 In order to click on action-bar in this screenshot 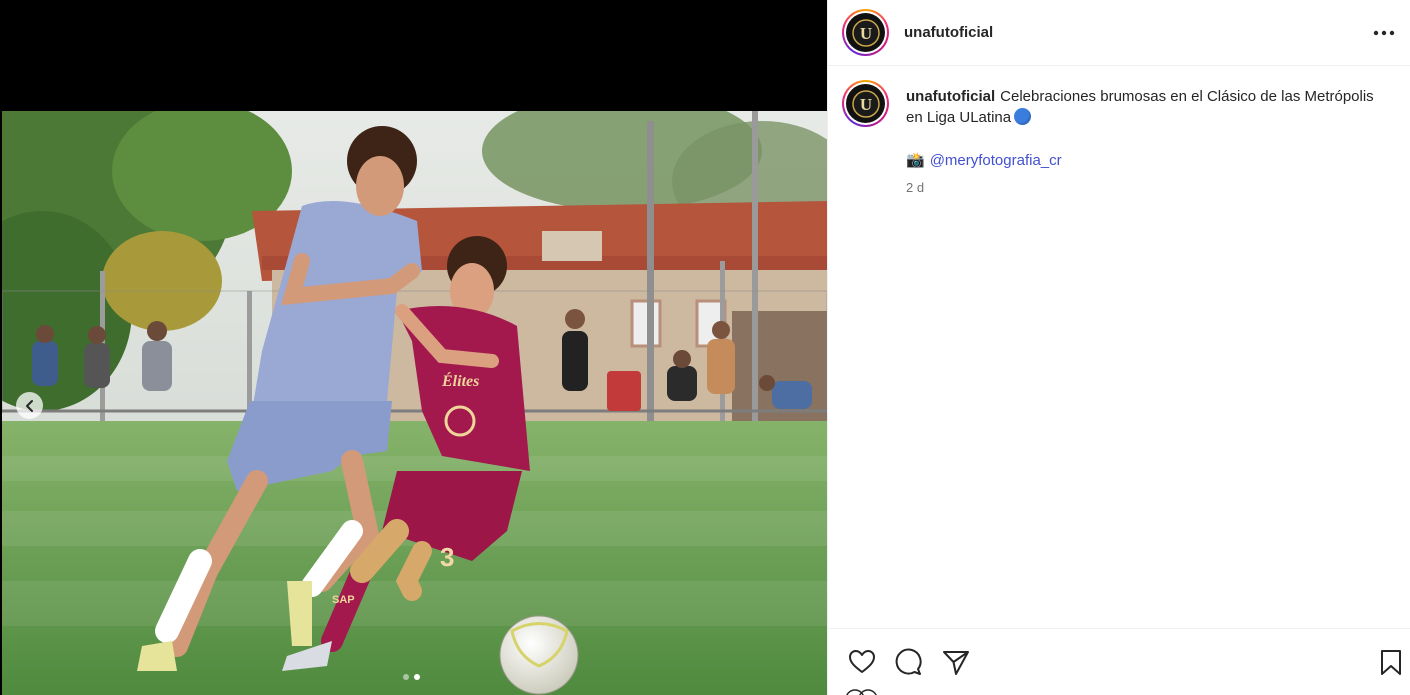, I will do `click(1119, 661)`.